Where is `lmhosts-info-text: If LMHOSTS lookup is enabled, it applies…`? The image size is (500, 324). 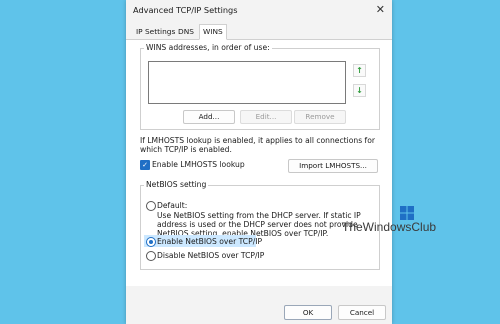
lmhosts-info-text: If LMHOSTS lookup is enabled, it applies… is located at coordinates (258, 145).